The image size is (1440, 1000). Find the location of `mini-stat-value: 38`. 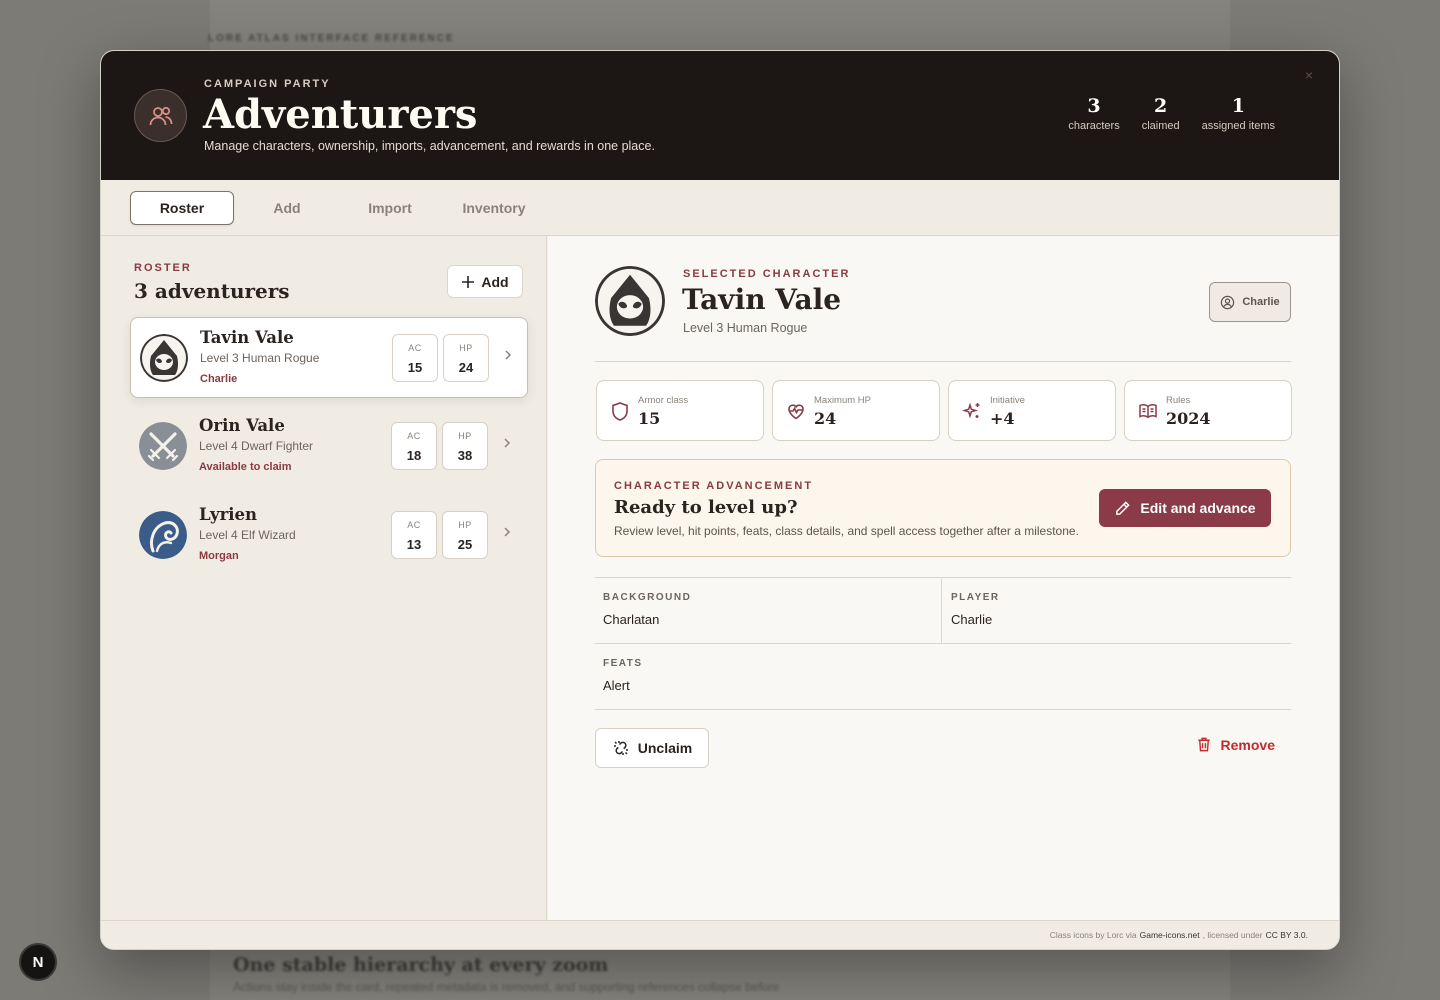

mini-stat-value: 38 is located at coordinates (465, 455).